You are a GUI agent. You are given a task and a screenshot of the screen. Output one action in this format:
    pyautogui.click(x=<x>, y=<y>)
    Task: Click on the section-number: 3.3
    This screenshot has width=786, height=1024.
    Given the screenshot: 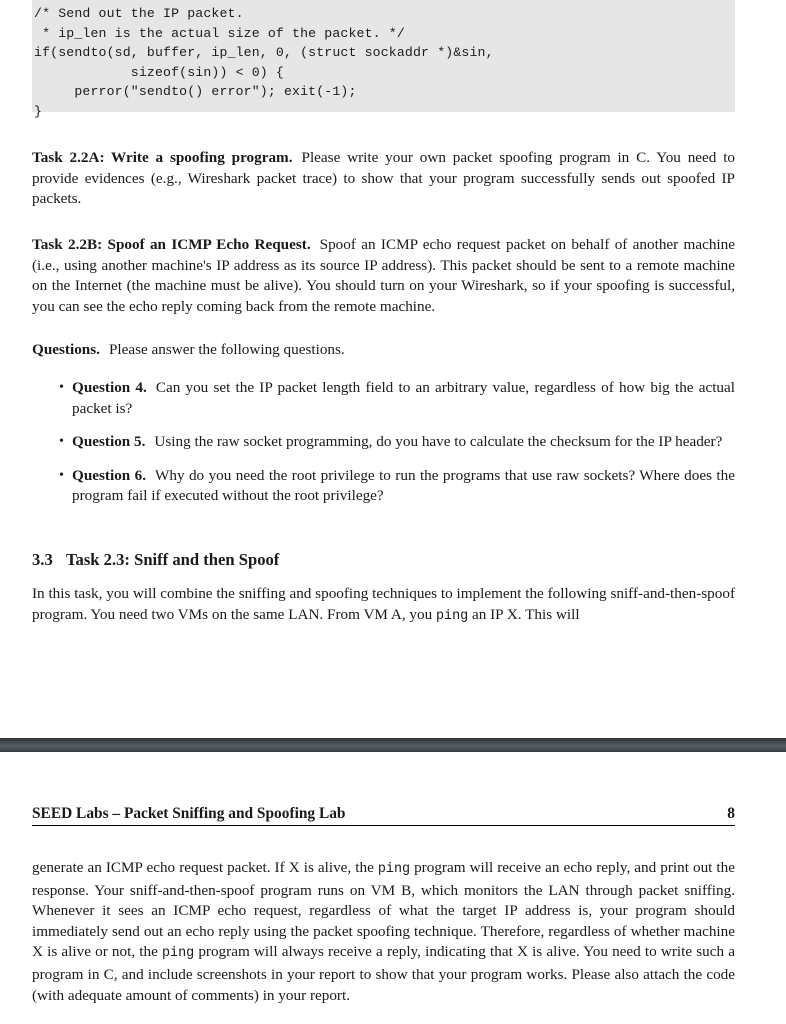 What is the action you would take?
    pyautogui.click(x=42, y=559)
    